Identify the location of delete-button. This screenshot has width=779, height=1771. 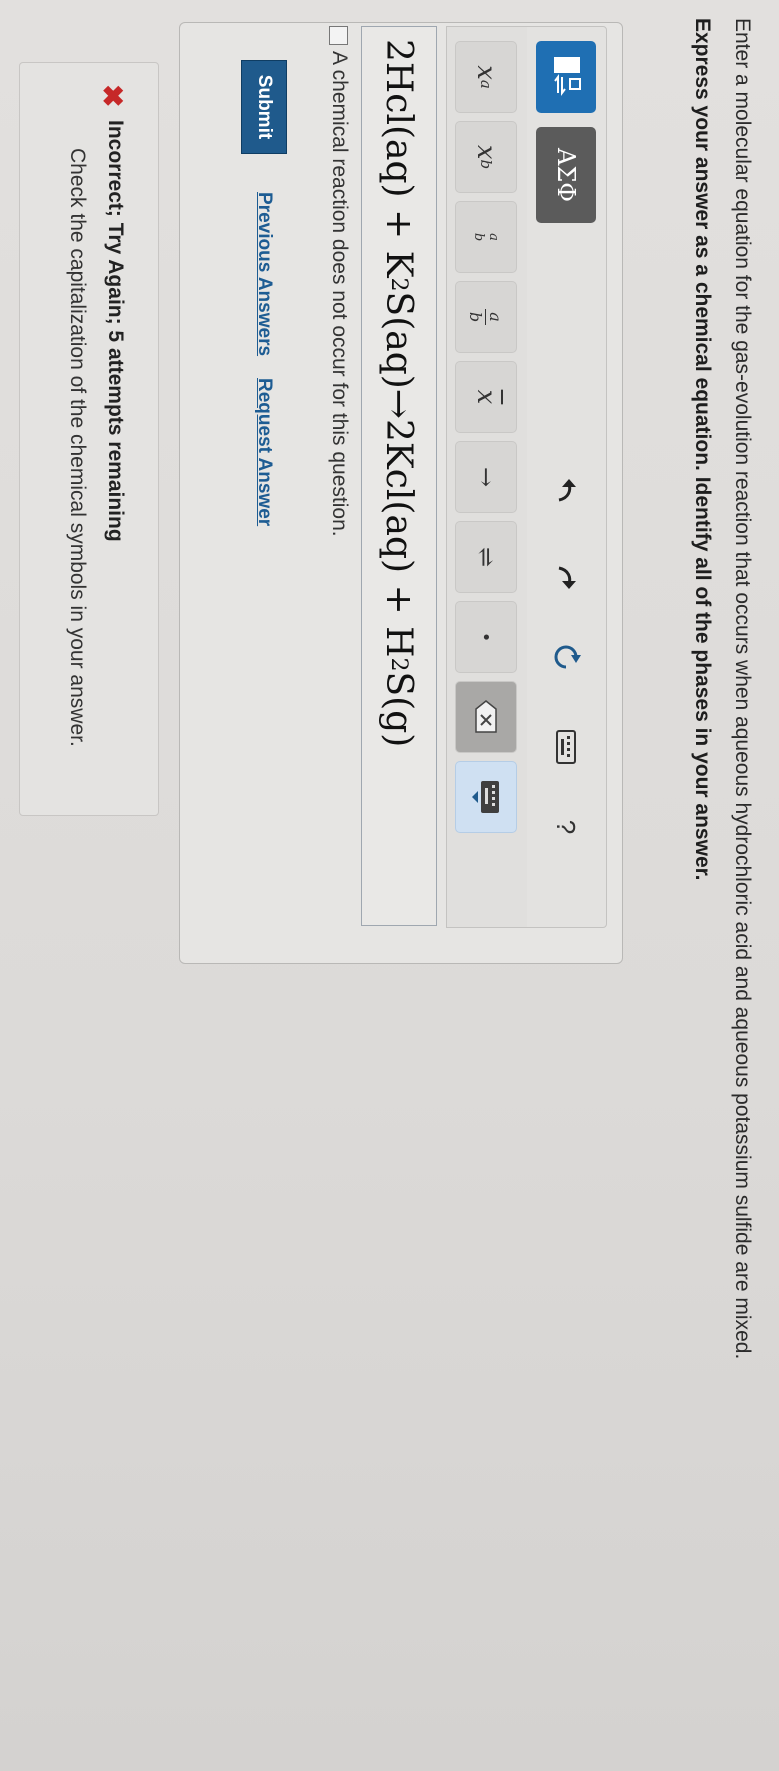
(486, 717).